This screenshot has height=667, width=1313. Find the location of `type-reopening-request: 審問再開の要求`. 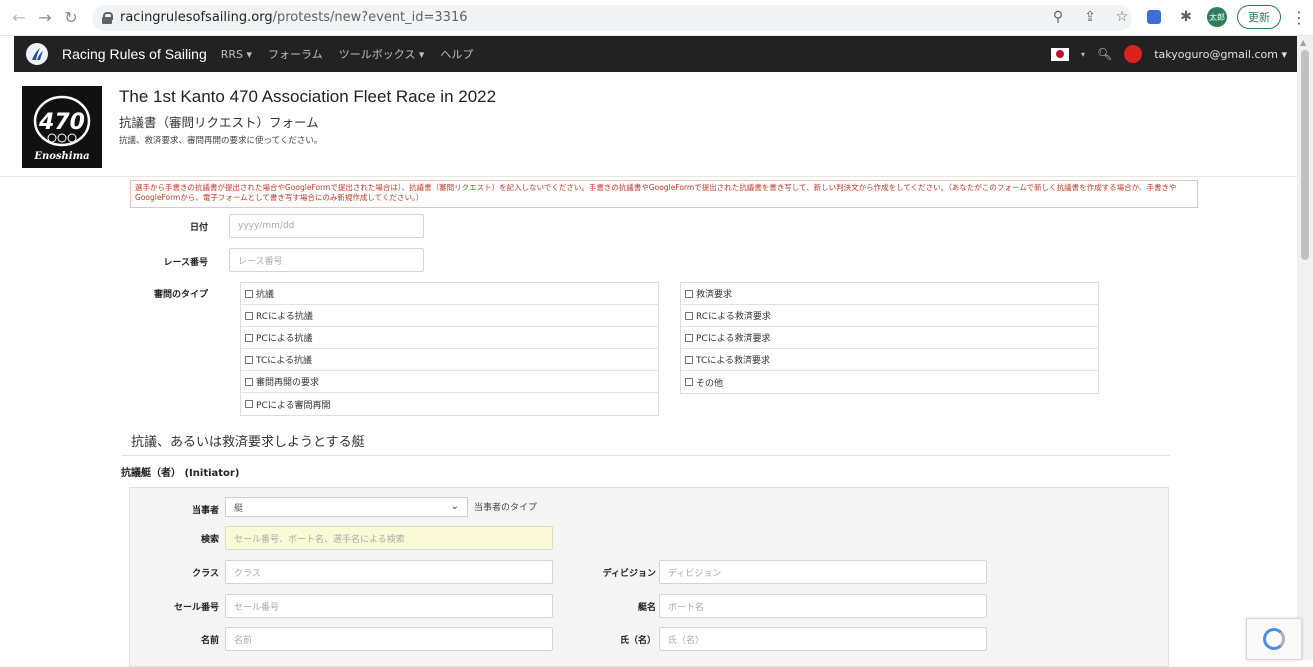

type-reopening-request: 審問再開の要求 is located at coordinates (449, 382).